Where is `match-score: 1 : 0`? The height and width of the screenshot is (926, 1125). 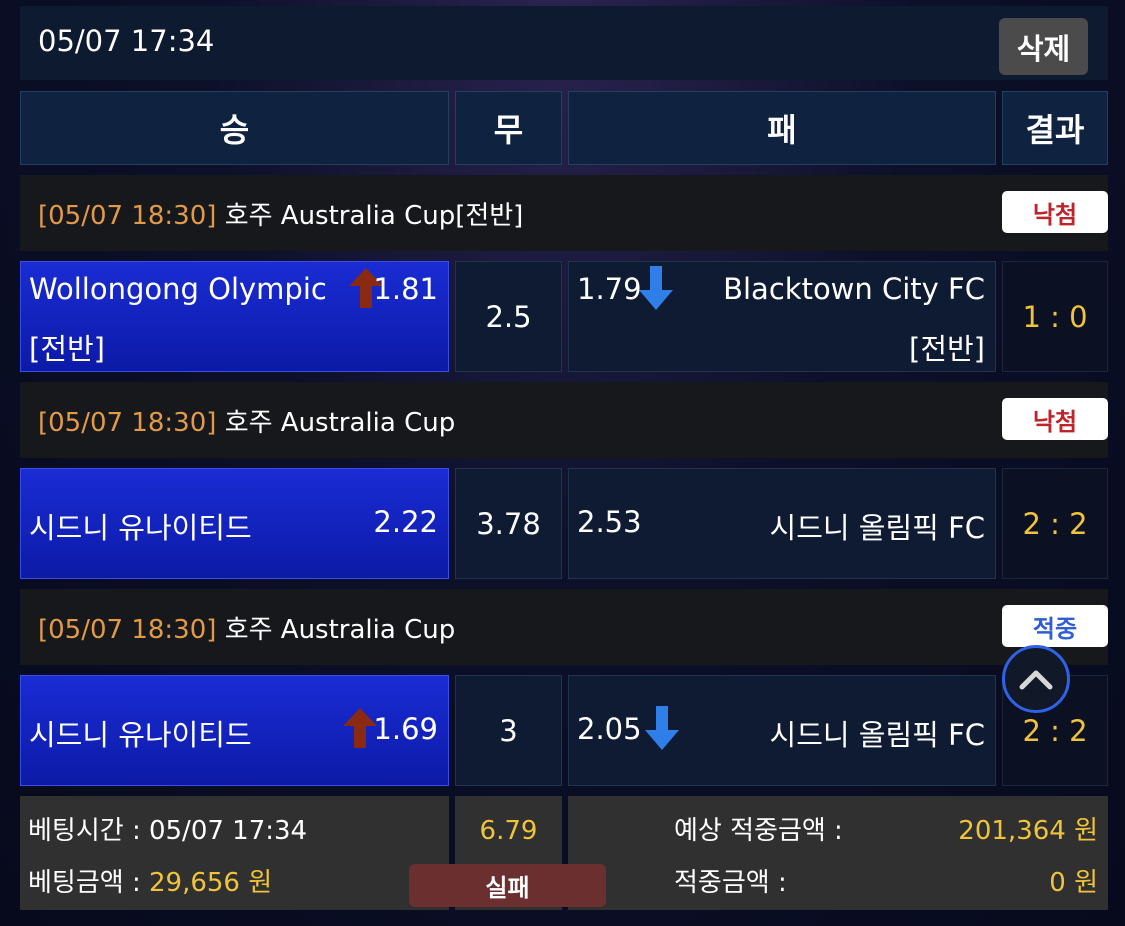 match-score: 1 : 0 is located at coordinates (1055, 316).